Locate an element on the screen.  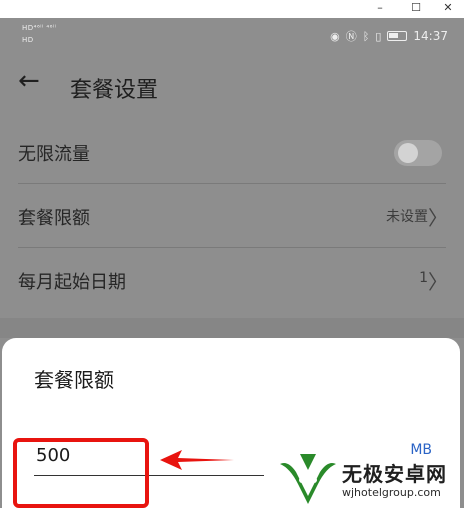
red-arrow-icon is located at coordinates (197, 460).